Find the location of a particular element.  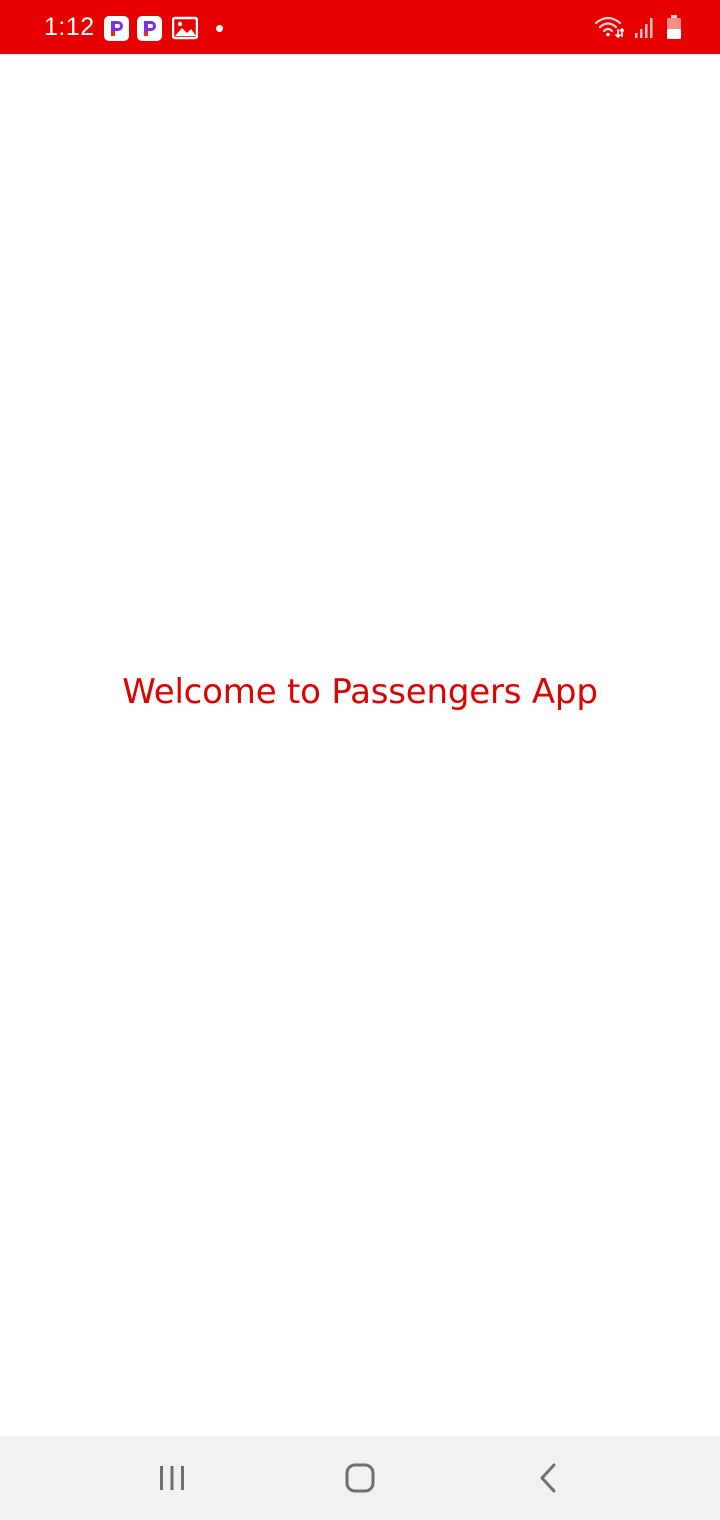

back-icon is located at coordinates (548, 1478).